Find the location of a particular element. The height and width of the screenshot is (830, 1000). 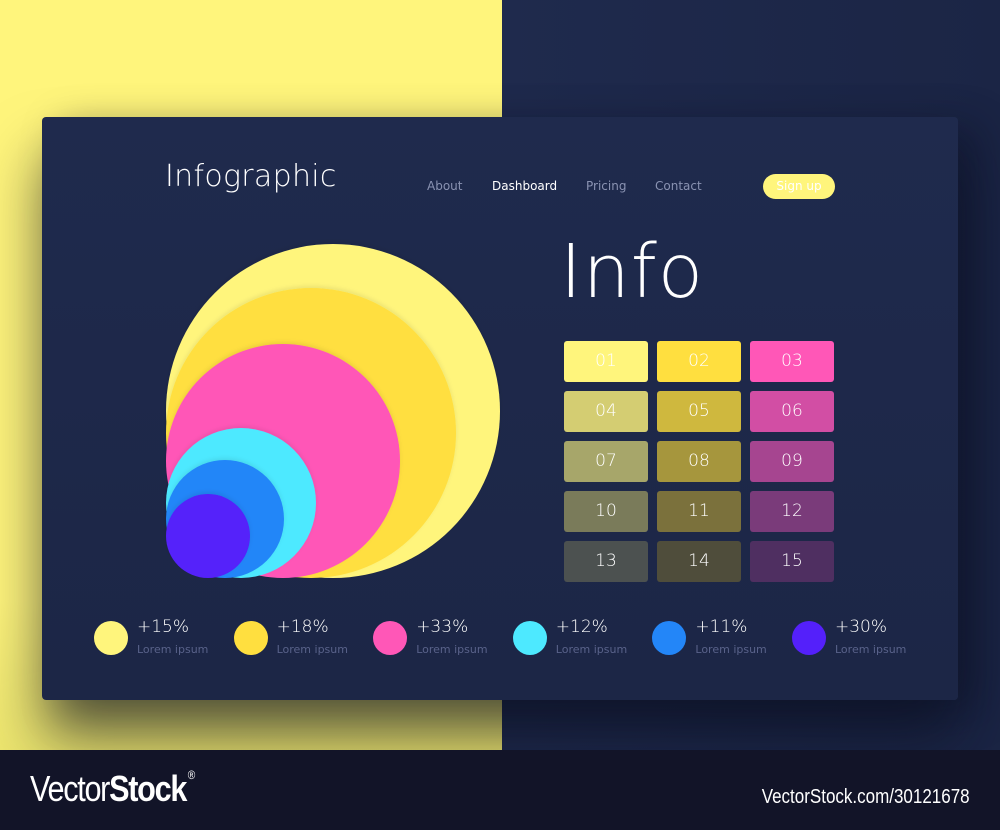

legend-item: +33% Lorem ipsum is located at coordinates (443, 637).